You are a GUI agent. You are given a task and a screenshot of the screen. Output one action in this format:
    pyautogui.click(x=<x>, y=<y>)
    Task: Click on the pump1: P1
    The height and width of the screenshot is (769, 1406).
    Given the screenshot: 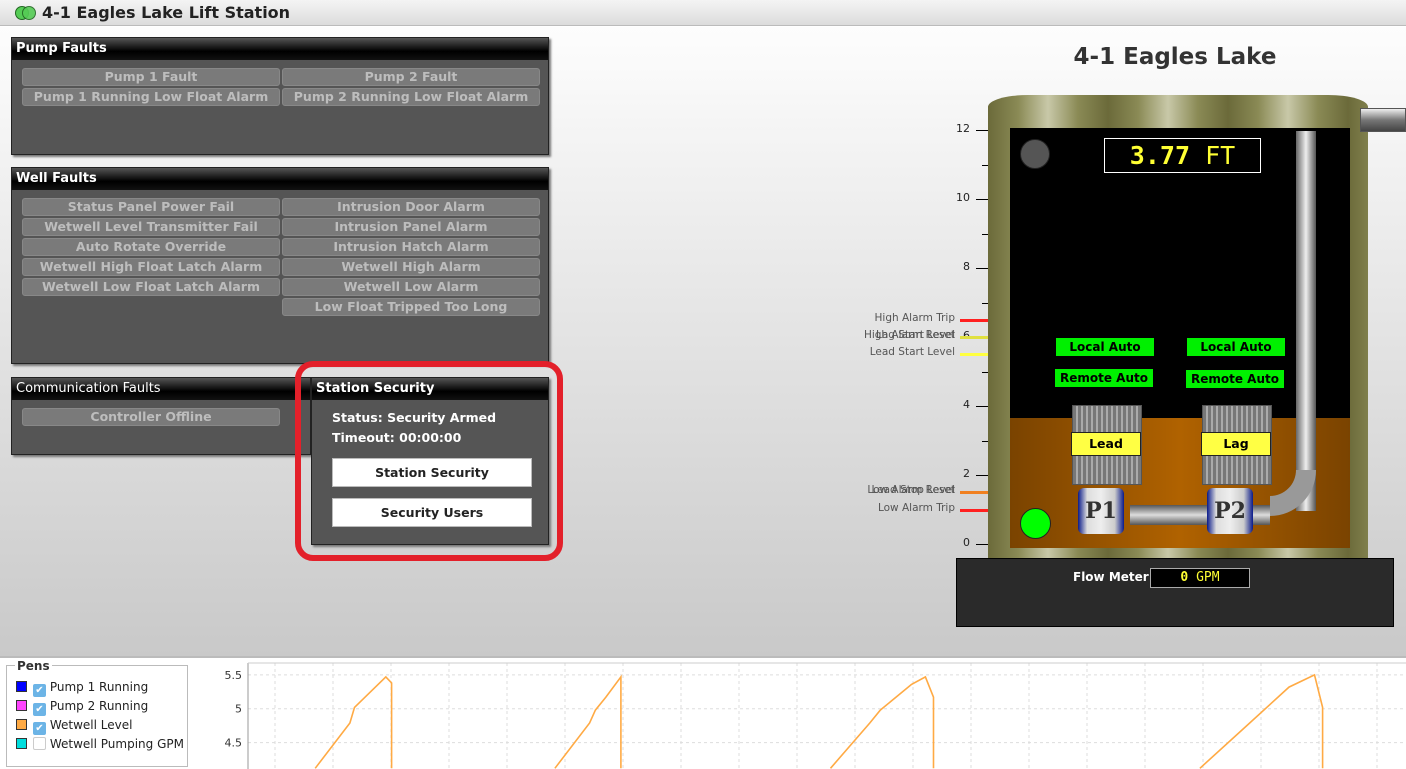 What is the action you would take?
    pyautogui.click(x=1101, y=511)
    